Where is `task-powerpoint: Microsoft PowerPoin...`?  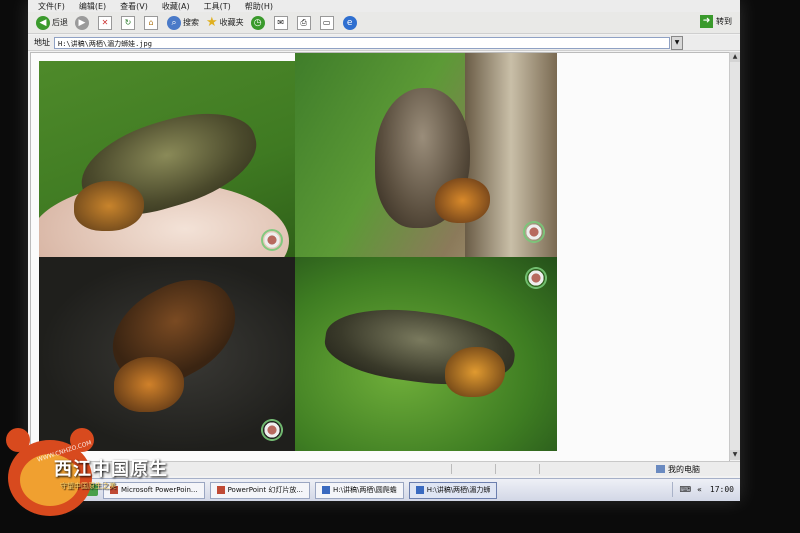 task-powerpoint: Microsoft PowerPoin... is located at coordinates (154, 490).